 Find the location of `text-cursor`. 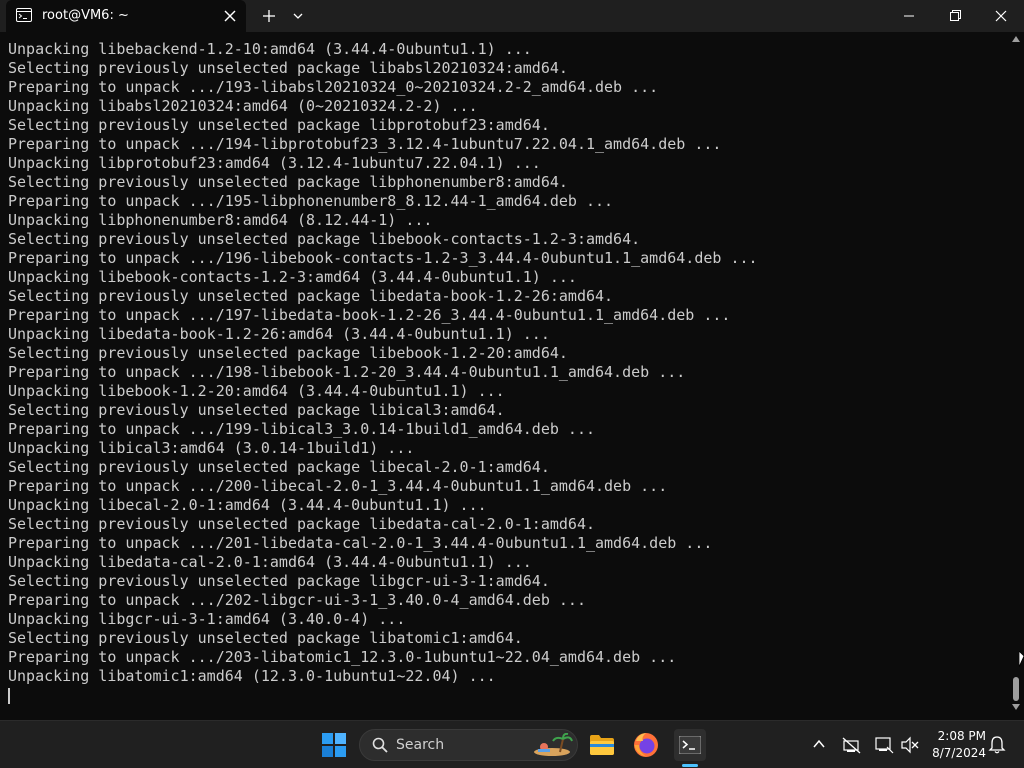

text-cursor is located at coordinates (9, 695).